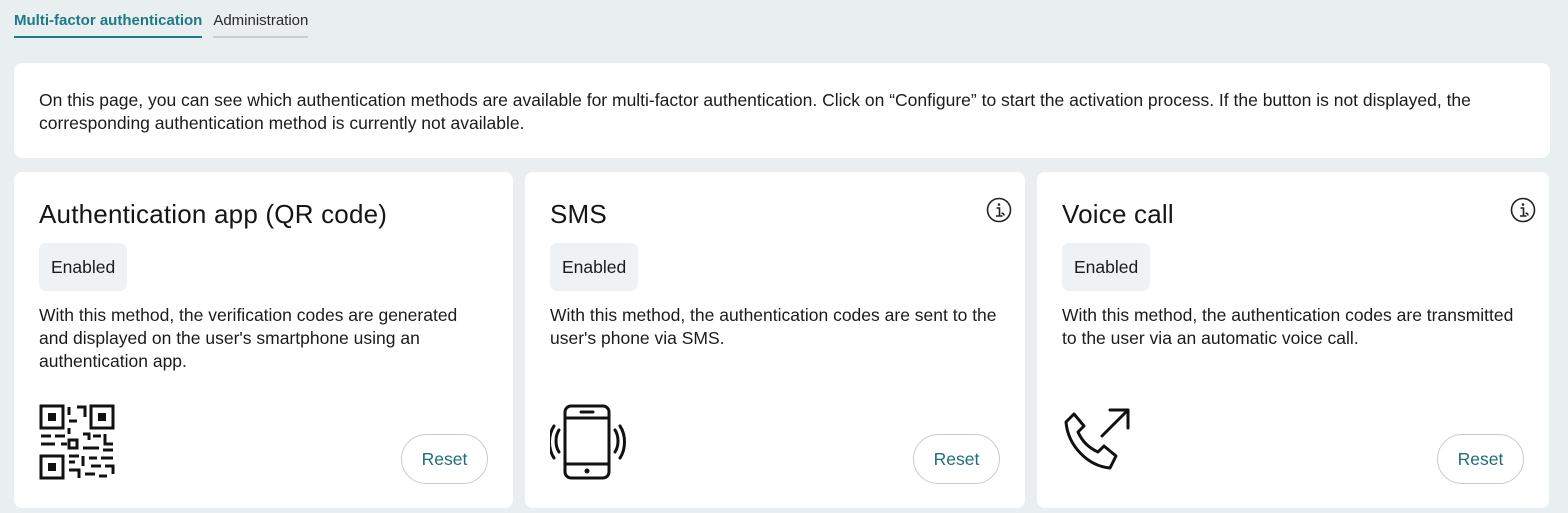  I want to click on card-title: SMS, so click(578, 214).